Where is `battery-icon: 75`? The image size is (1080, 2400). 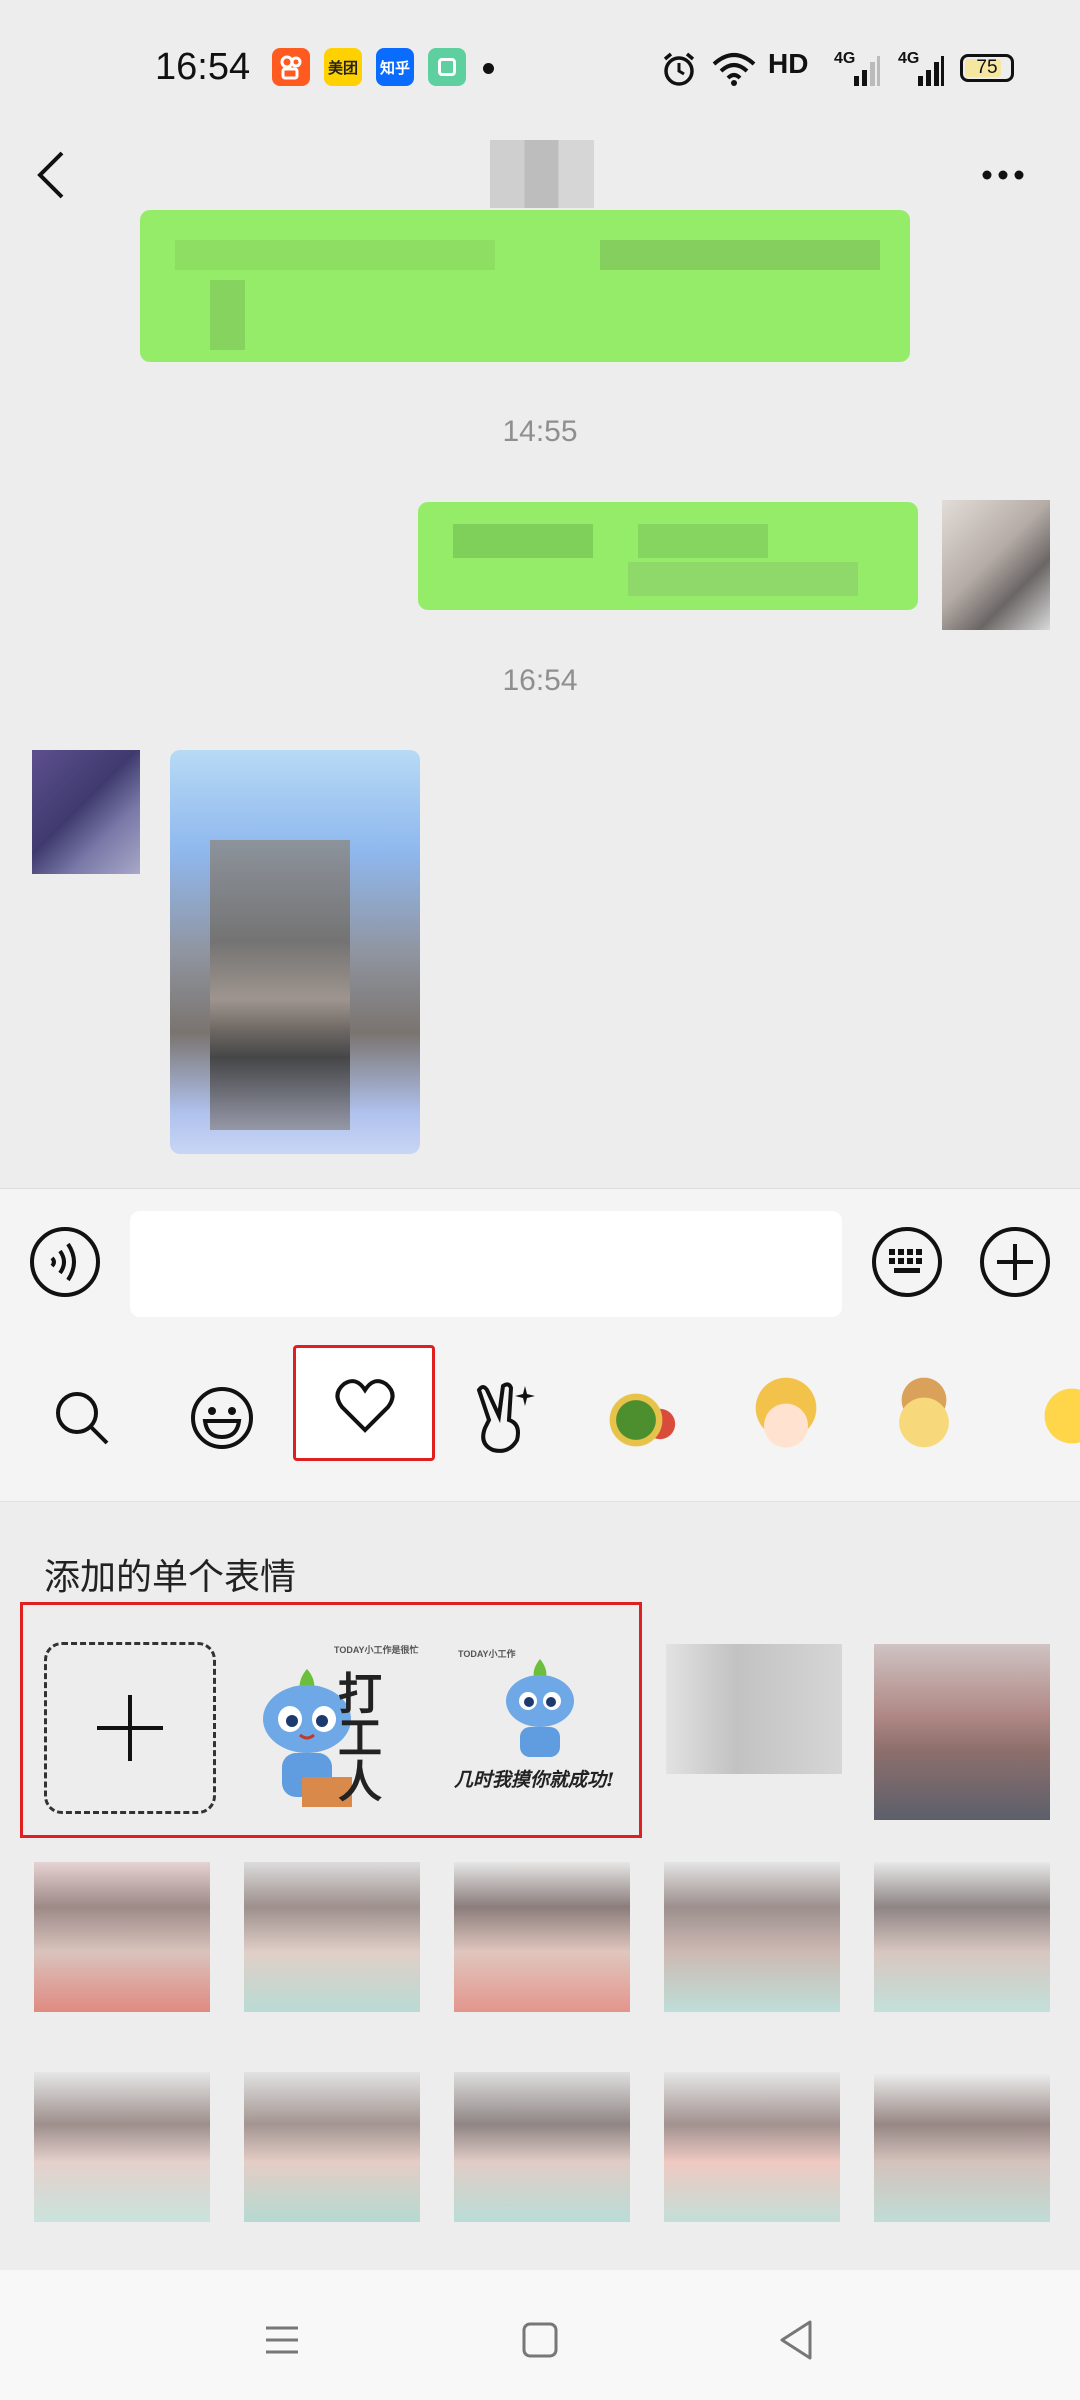
battery-icon: 75 is located at coordinates (987, 68).